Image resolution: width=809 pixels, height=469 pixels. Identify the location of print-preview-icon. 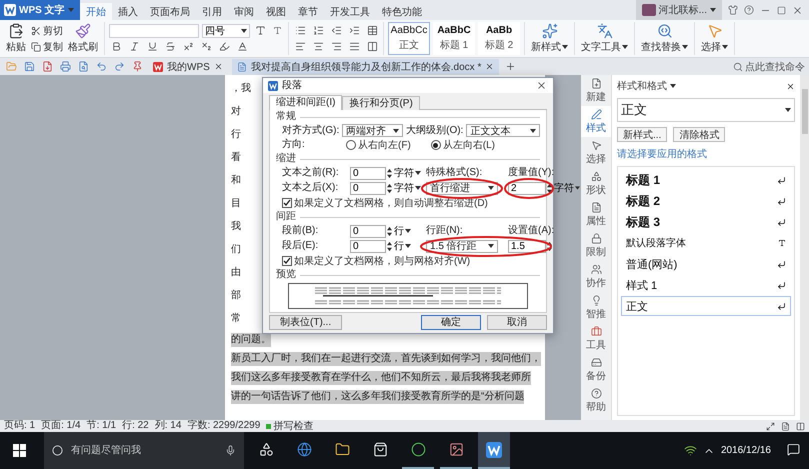
(83, 66).